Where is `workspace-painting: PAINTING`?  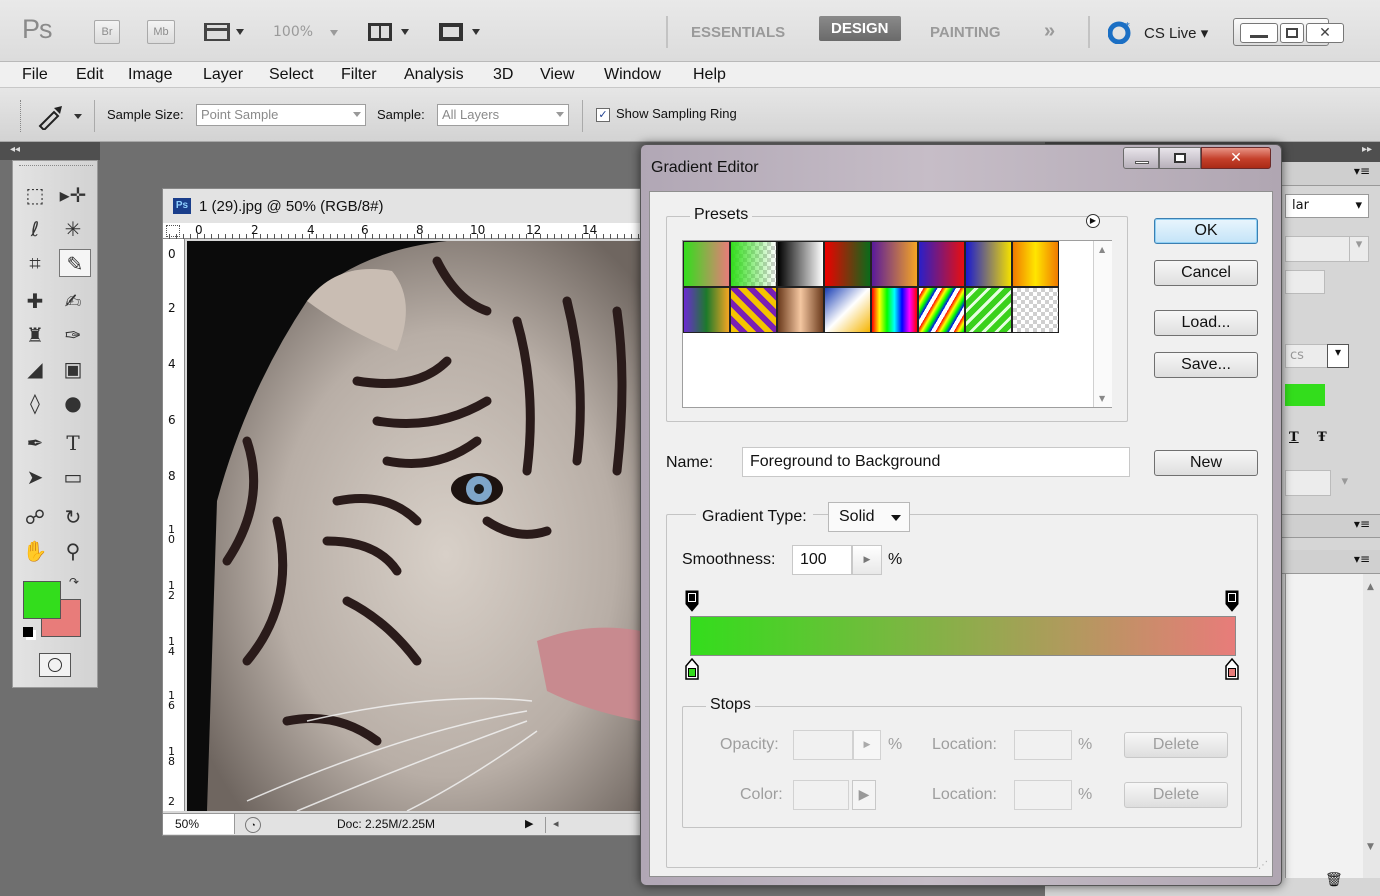 workspace-painting: PAINTING is located at coordinates (965, 32).